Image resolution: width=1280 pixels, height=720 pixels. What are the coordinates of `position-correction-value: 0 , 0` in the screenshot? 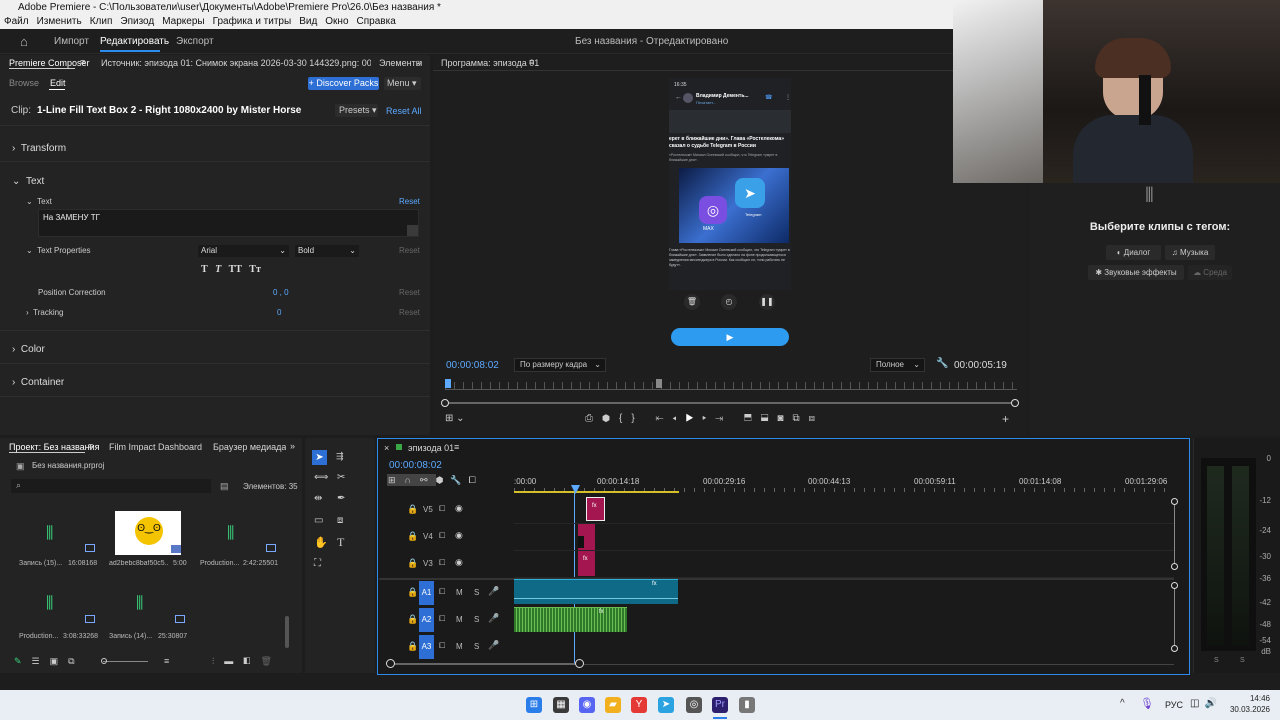 It's located at (281, 292).